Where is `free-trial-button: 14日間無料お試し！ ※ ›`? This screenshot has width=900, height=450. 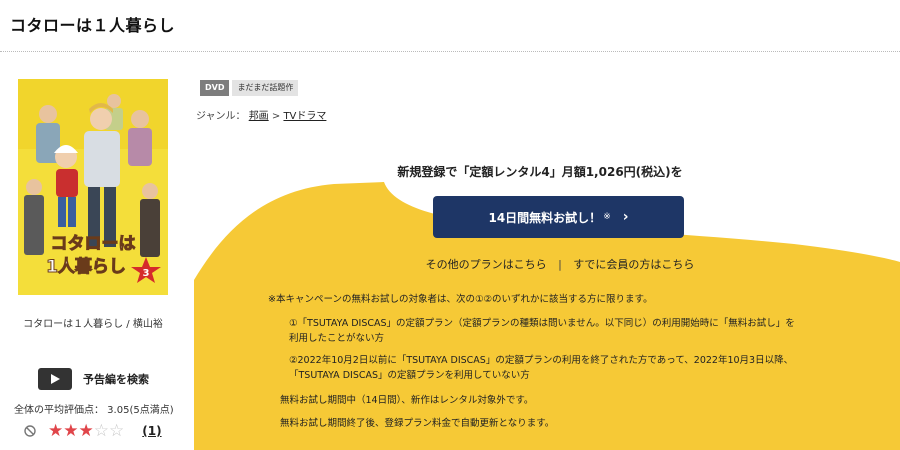
free-trial-button: 14日間無料お試し！ ※ › is located at coordinates (558, 217).